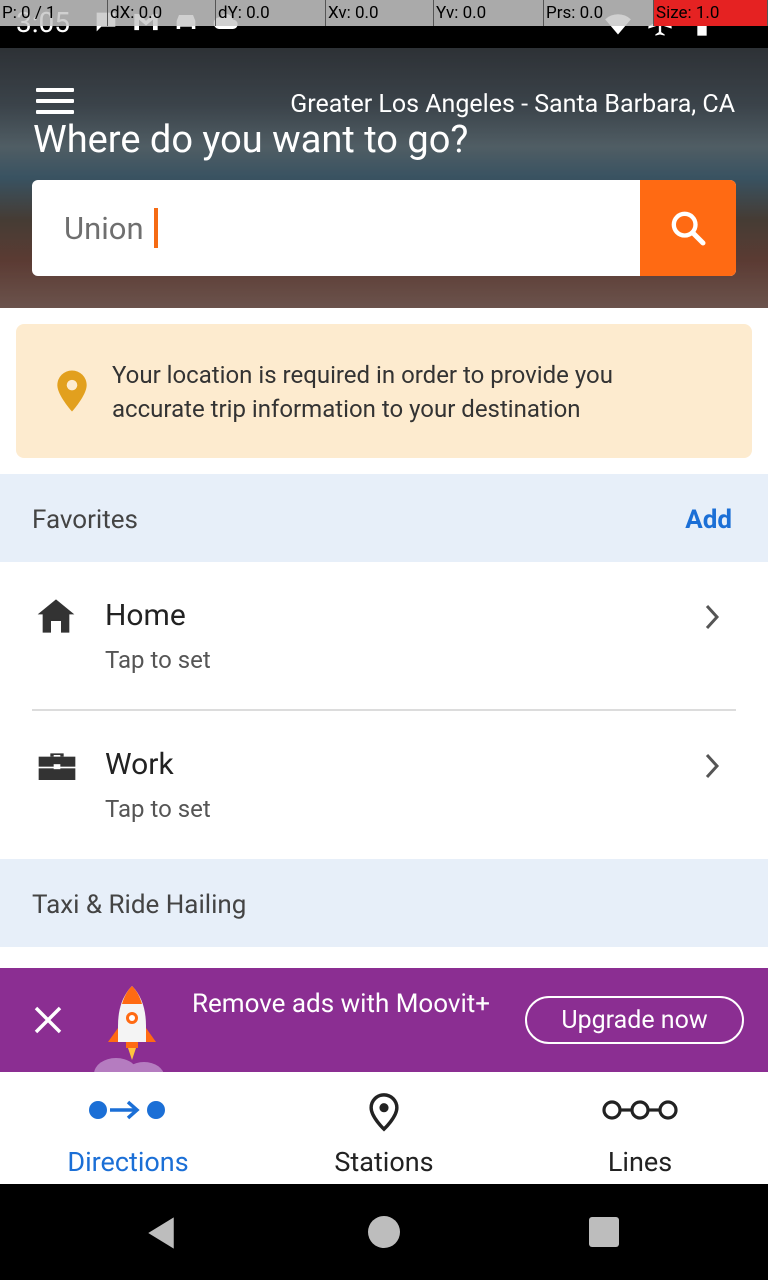  What do you see at coordinates (384, 903) in the screenshot?
I see `taxi-header: Taxi & Ride Hailing` at bounding box center [384, 903].